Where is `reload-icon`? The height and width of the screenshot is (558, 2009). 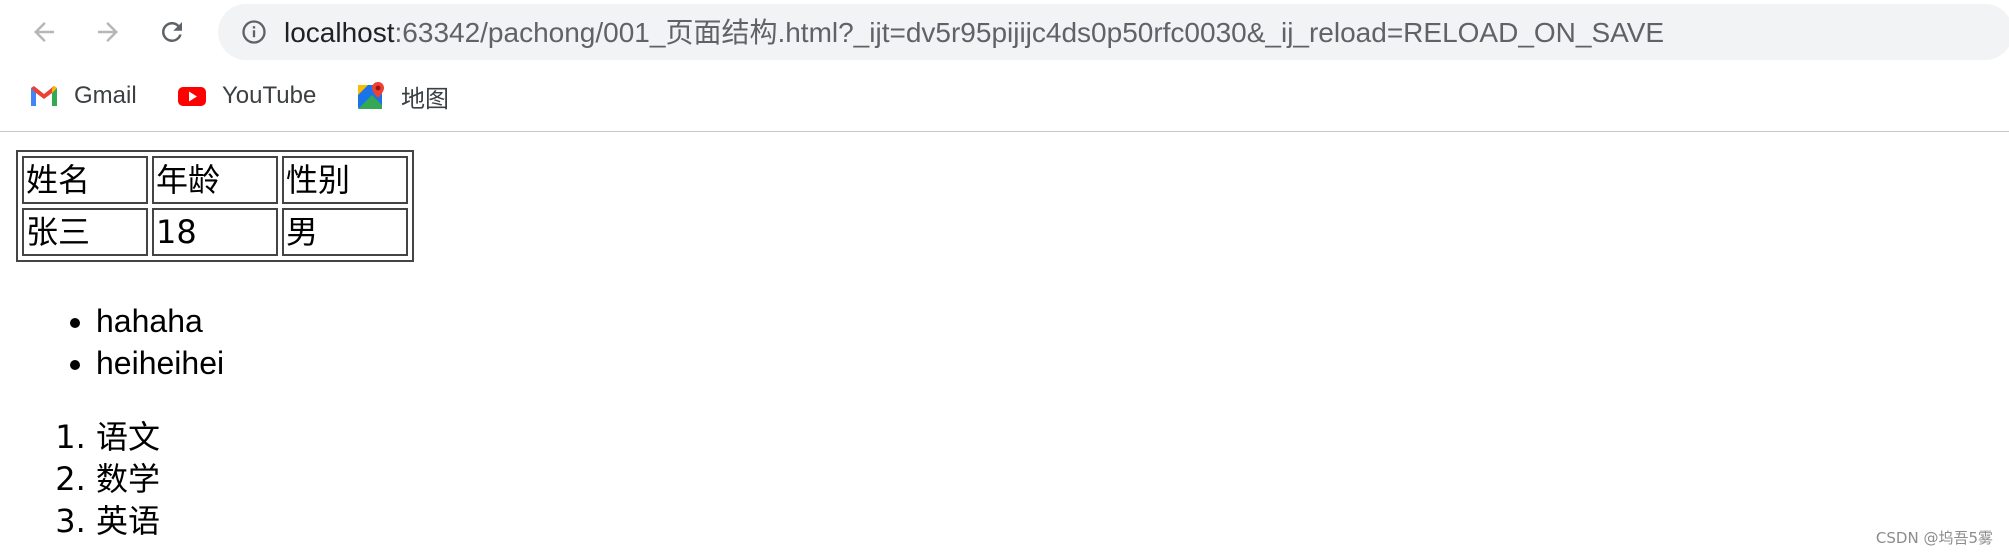
reload-icon is located at coordinates (172, 32).